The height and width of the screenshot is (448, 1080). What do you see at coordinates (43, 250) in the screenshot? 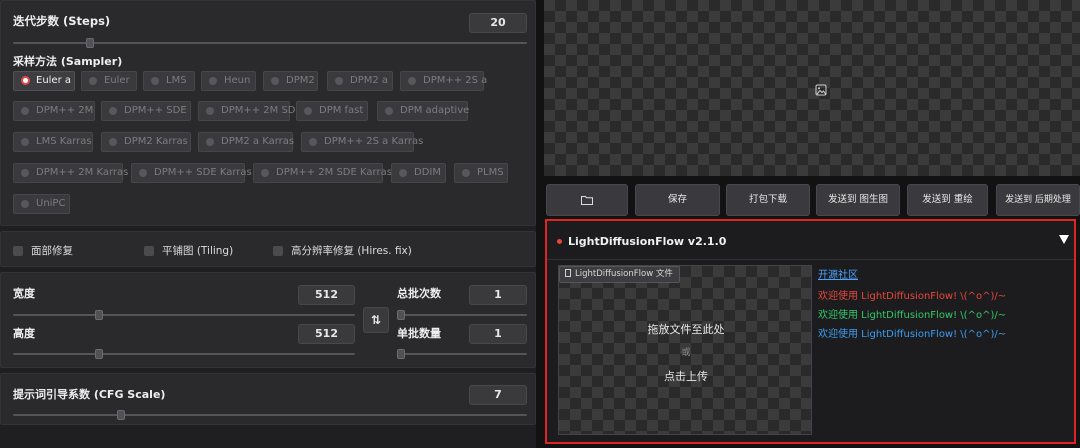
I see `face-restore-checkbox: 面部修复` at bounding box center [43, 250].